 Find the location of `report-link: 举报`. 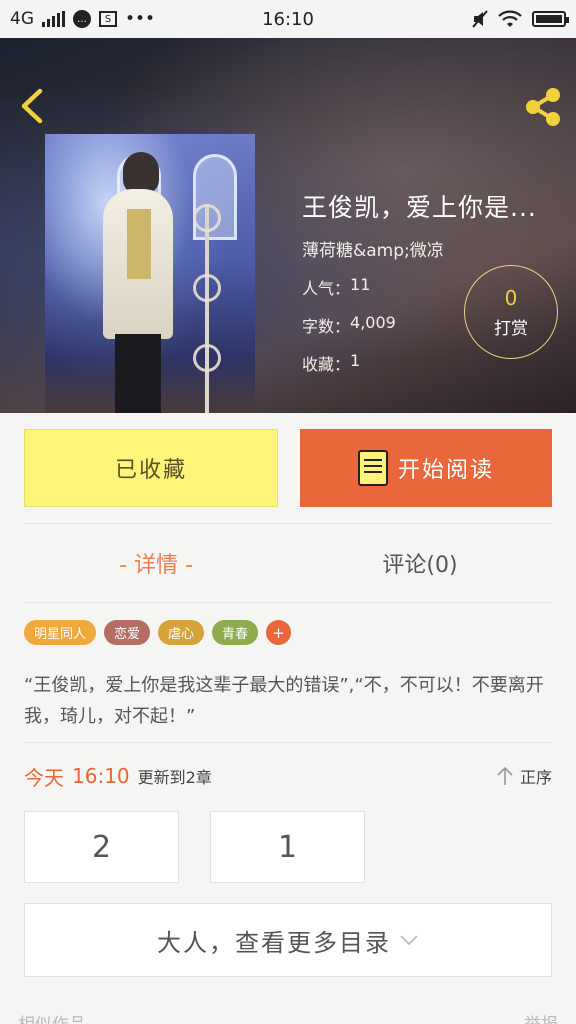

report-link: 举报 is located at coordinates (541, 1017).